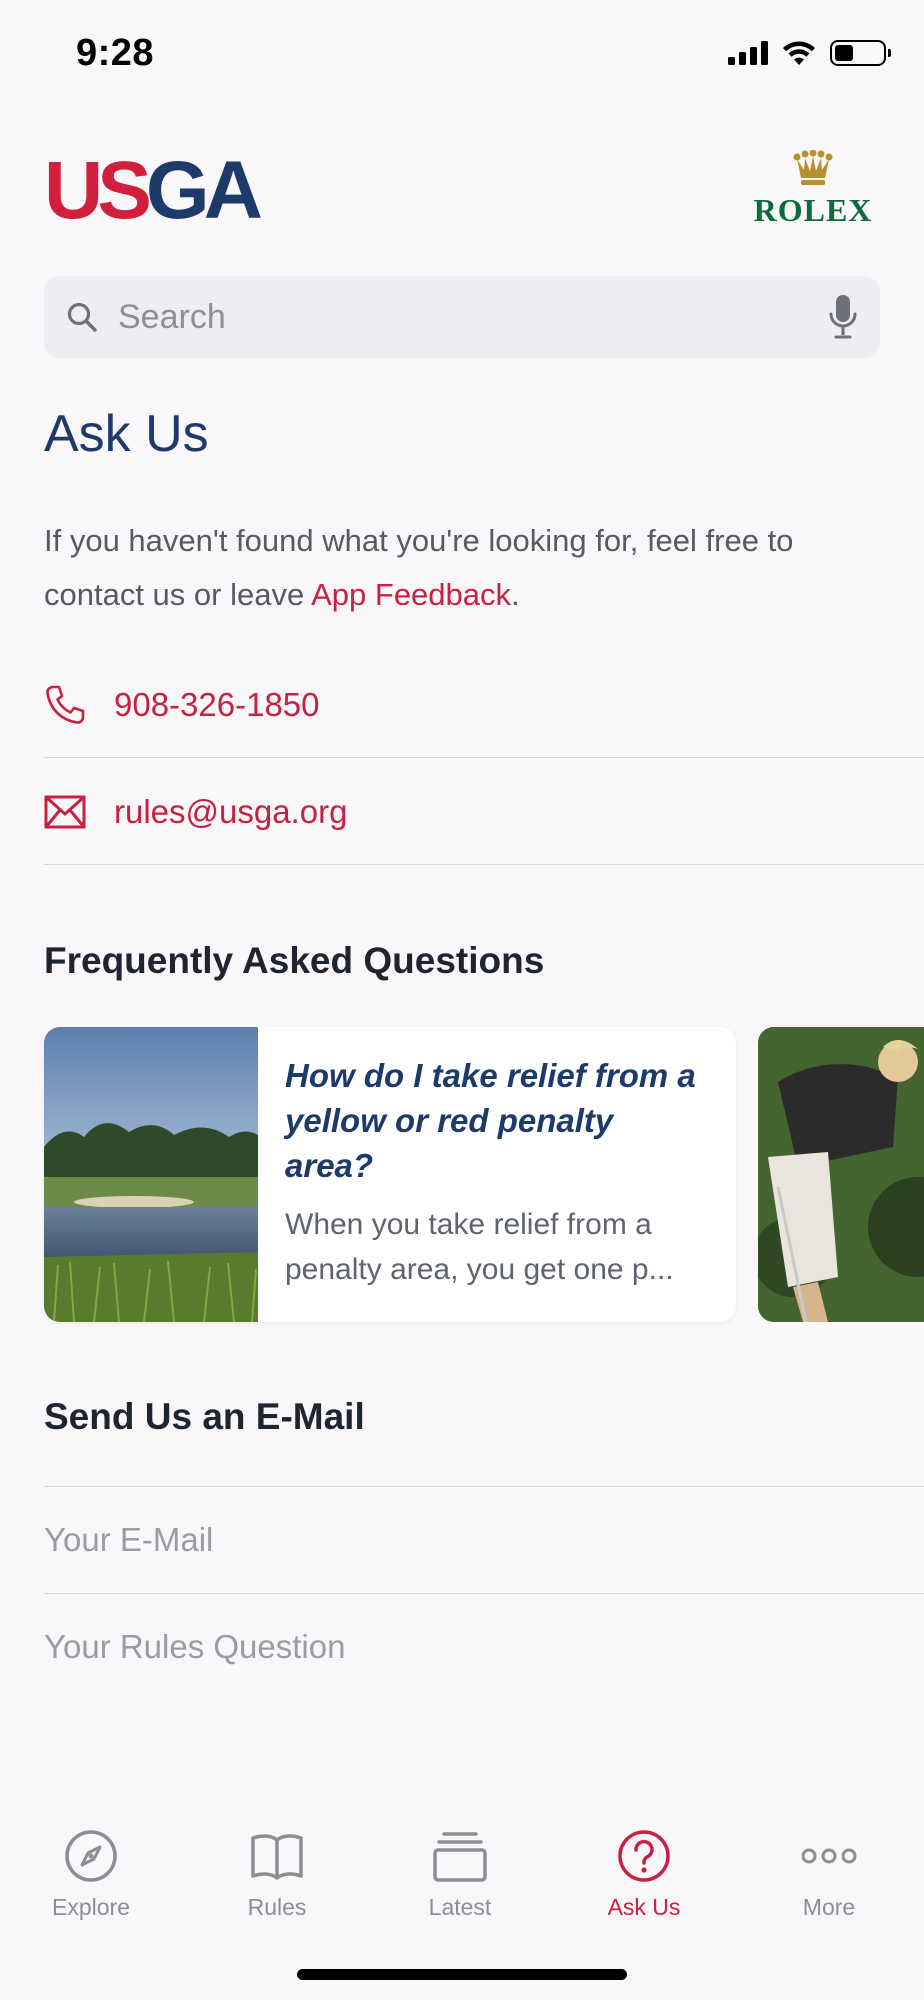  Describe the element at coordinates (217, 705) in the screenshot. I see `phone-number: 908-326-1850` at that location.